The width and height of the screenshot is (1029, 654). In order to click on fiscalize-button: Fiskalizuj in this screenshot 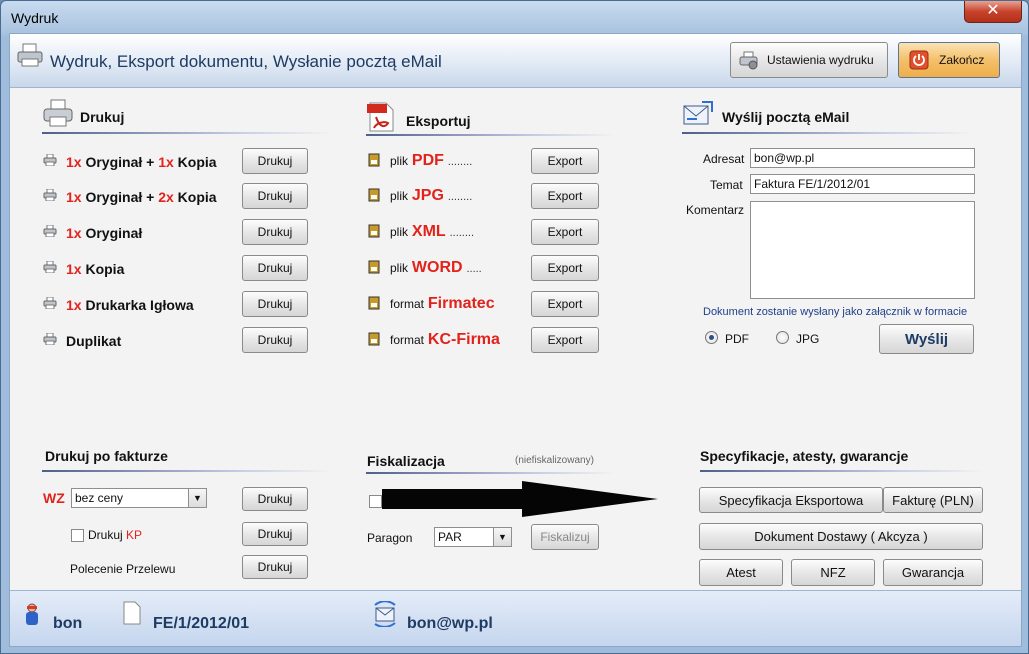, I will do `click(565, 537)`.